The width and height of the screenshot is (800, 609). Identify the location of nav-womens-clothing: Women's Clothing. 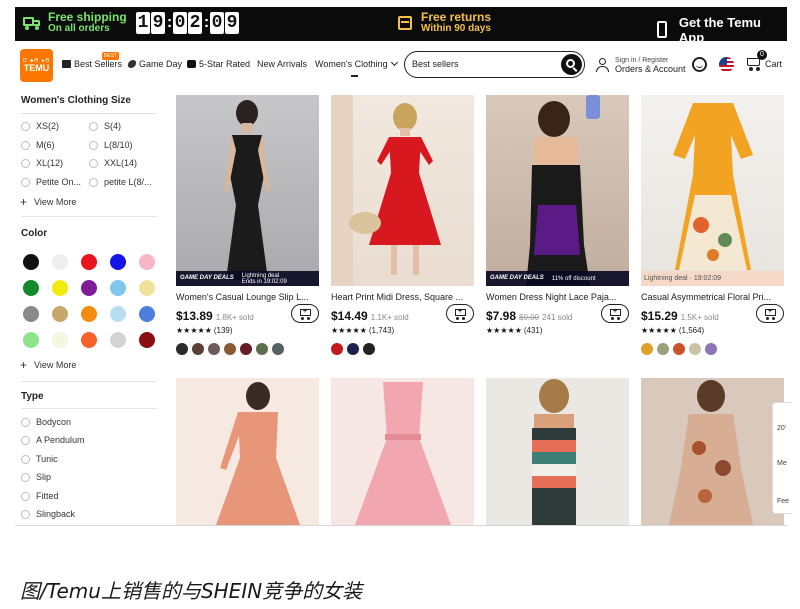
(356, 63).